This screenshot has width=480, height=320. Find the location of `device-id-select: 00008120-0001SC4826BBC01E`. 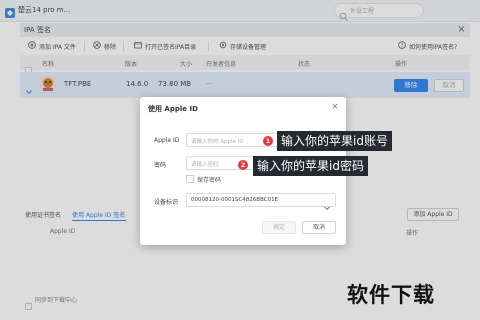

device-id-select: 00008120-0001SC4826BBC01E is located at coordinates (261, 201).